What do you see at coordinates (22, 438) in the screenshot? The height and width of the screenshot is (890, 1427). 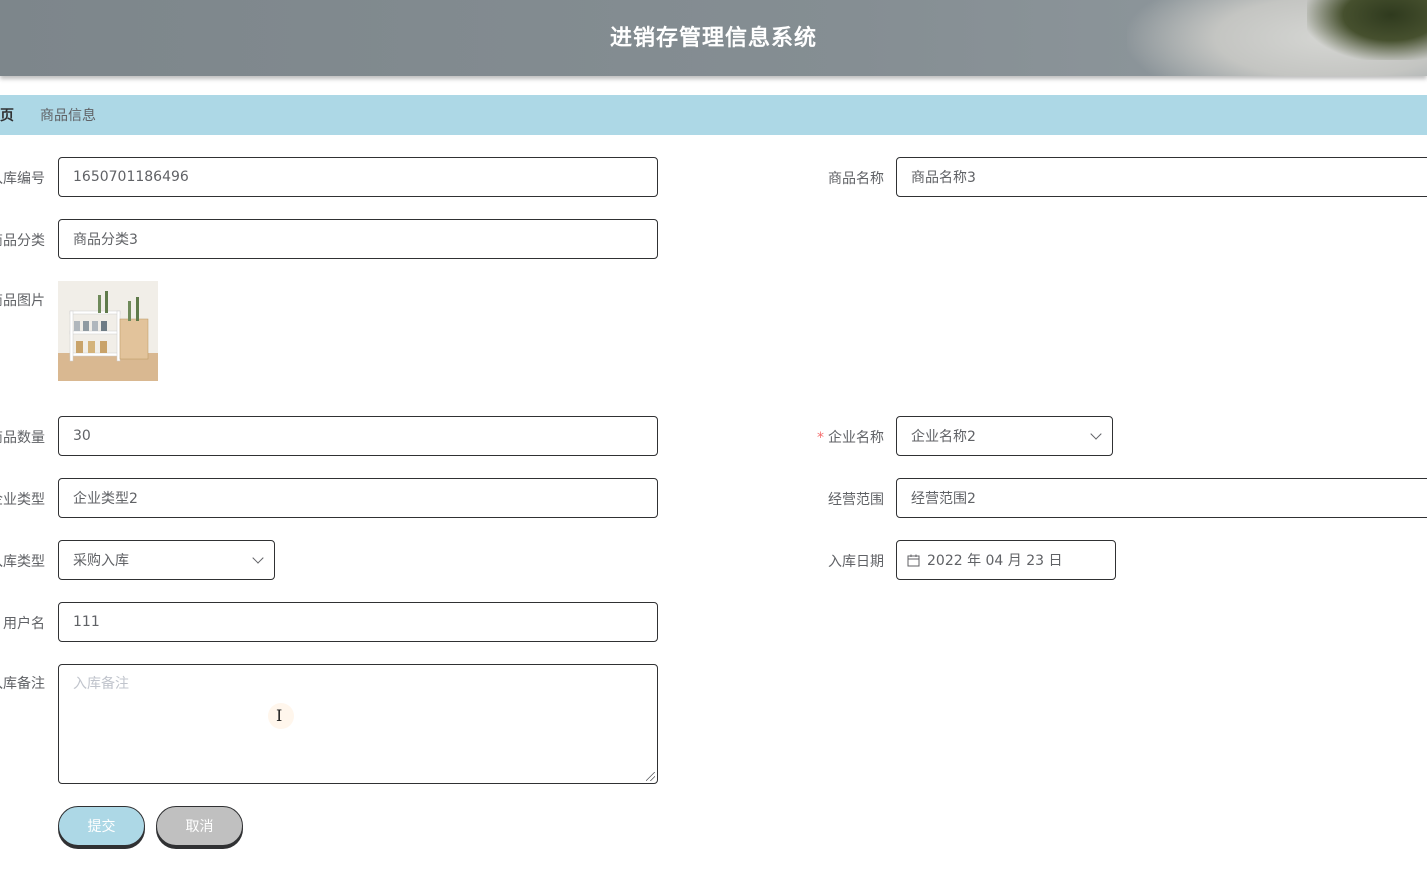 I see `label-shangpinshuliang: 商品数量` at bounding box center [22, 438].